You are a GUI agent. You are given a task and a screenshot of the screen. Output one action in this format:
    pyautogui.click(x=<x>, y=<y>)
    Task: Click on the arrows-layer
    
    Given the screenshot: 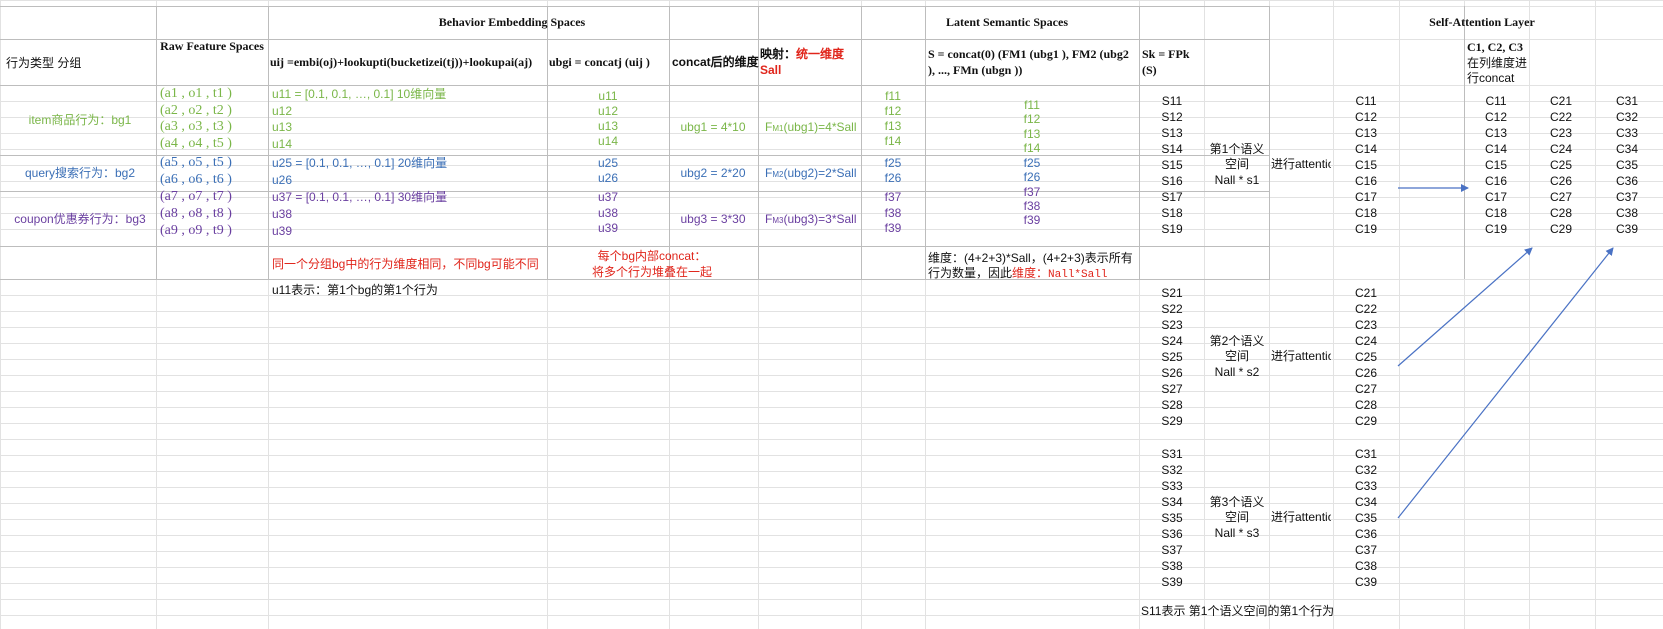 What is the action you would take?
    pyautogui.click(x=1505, y=351)
    